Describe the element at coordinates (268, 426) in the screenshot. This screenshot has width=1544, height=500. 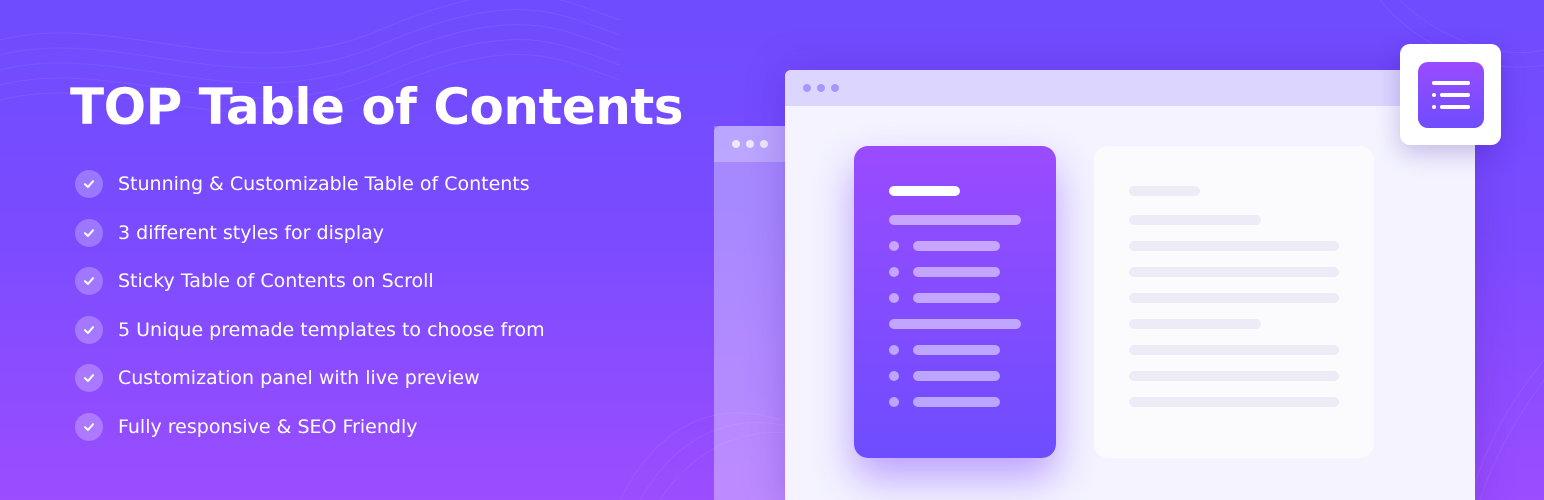
I see `feature-text: Fully responsive & SEO Friendly` at that location.